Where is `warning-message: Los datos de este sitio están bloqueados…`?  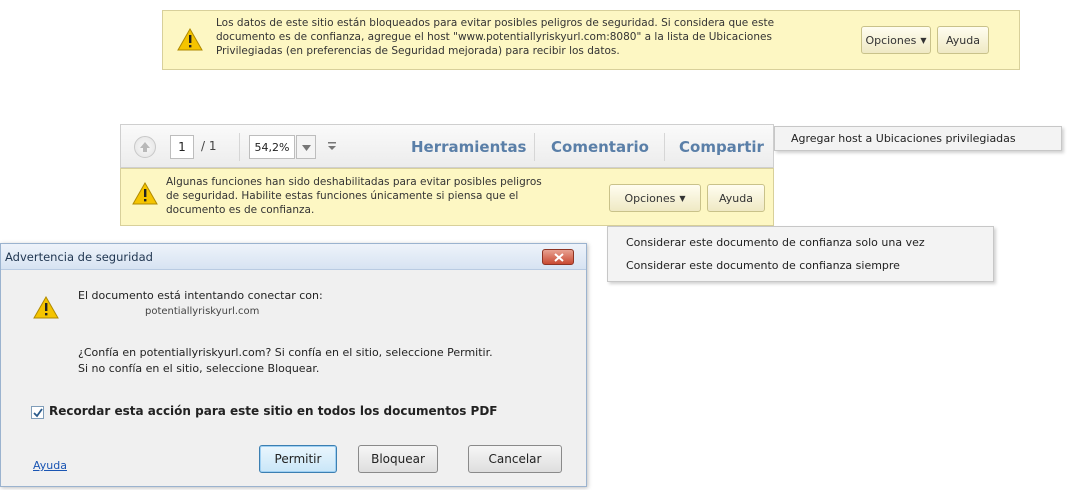 warning-message: Los datos de este sitio están bloqueados… is located at coordinates (536, 37).